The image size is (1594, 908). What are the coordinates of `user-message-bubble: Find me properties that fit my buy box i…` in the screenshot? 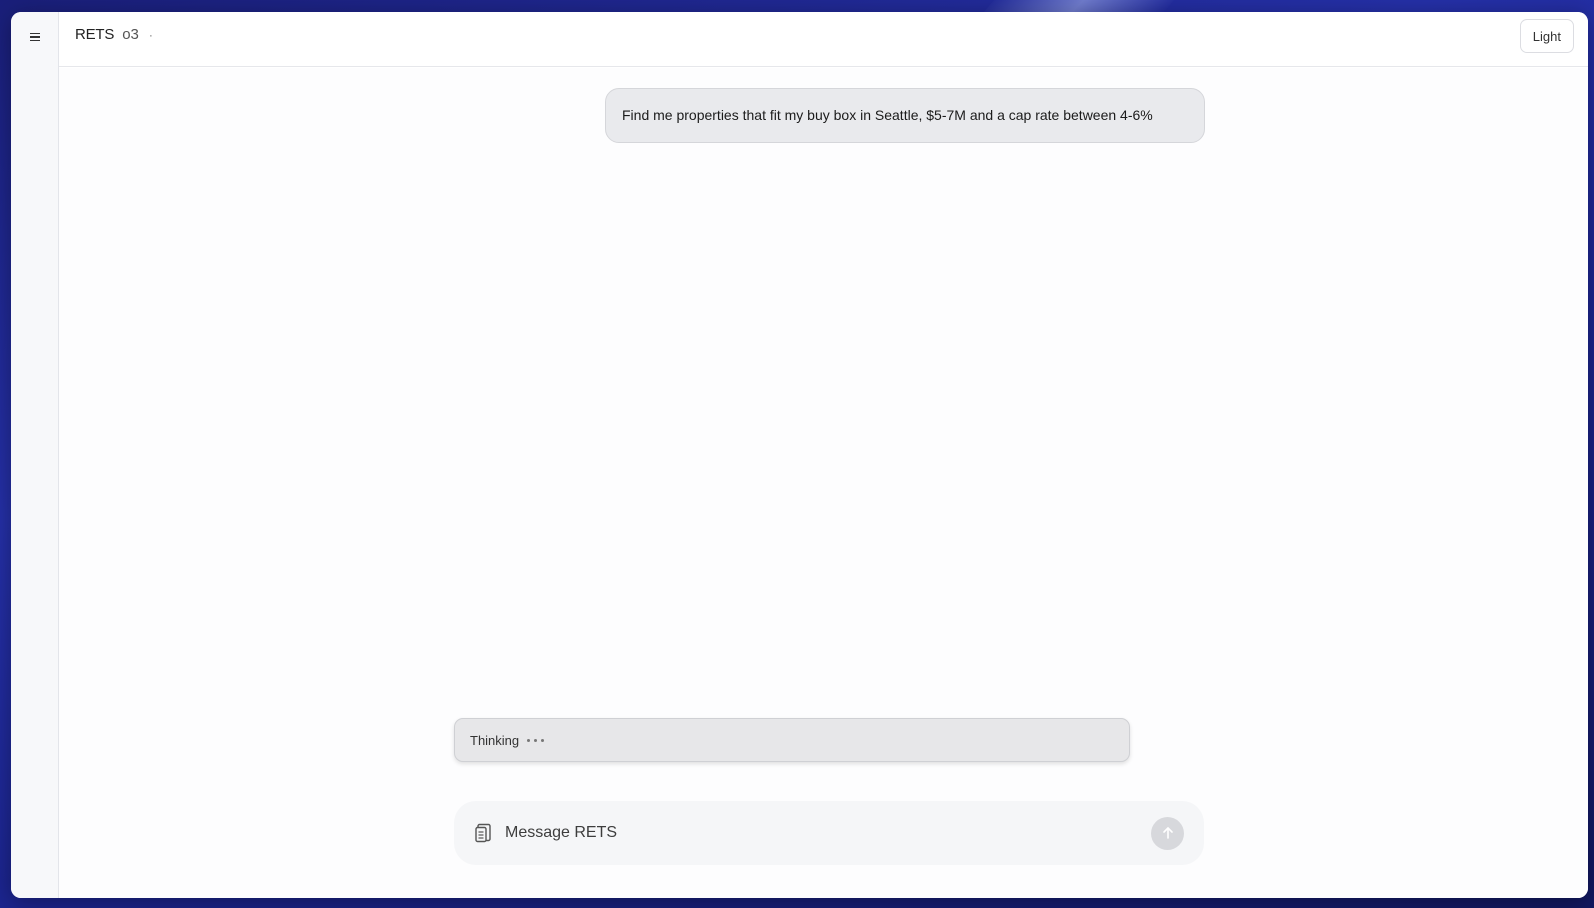 It's located at (905, 115).